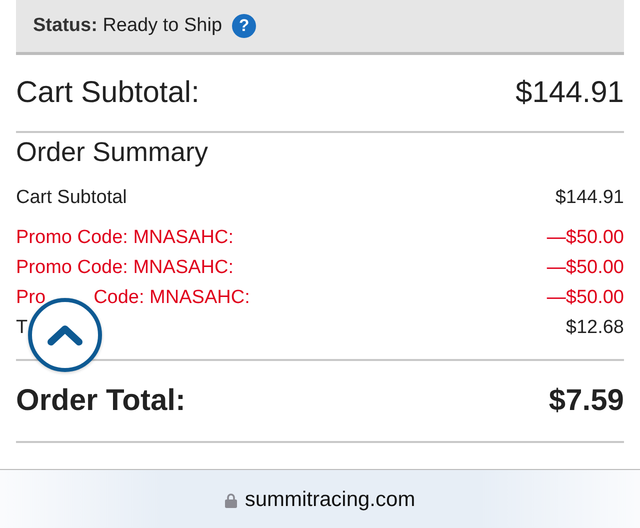  What do you see at coordinates (586, 401) in the screenshot?
I see `order-total-value: $7.59` at bounding box center [586, 401].